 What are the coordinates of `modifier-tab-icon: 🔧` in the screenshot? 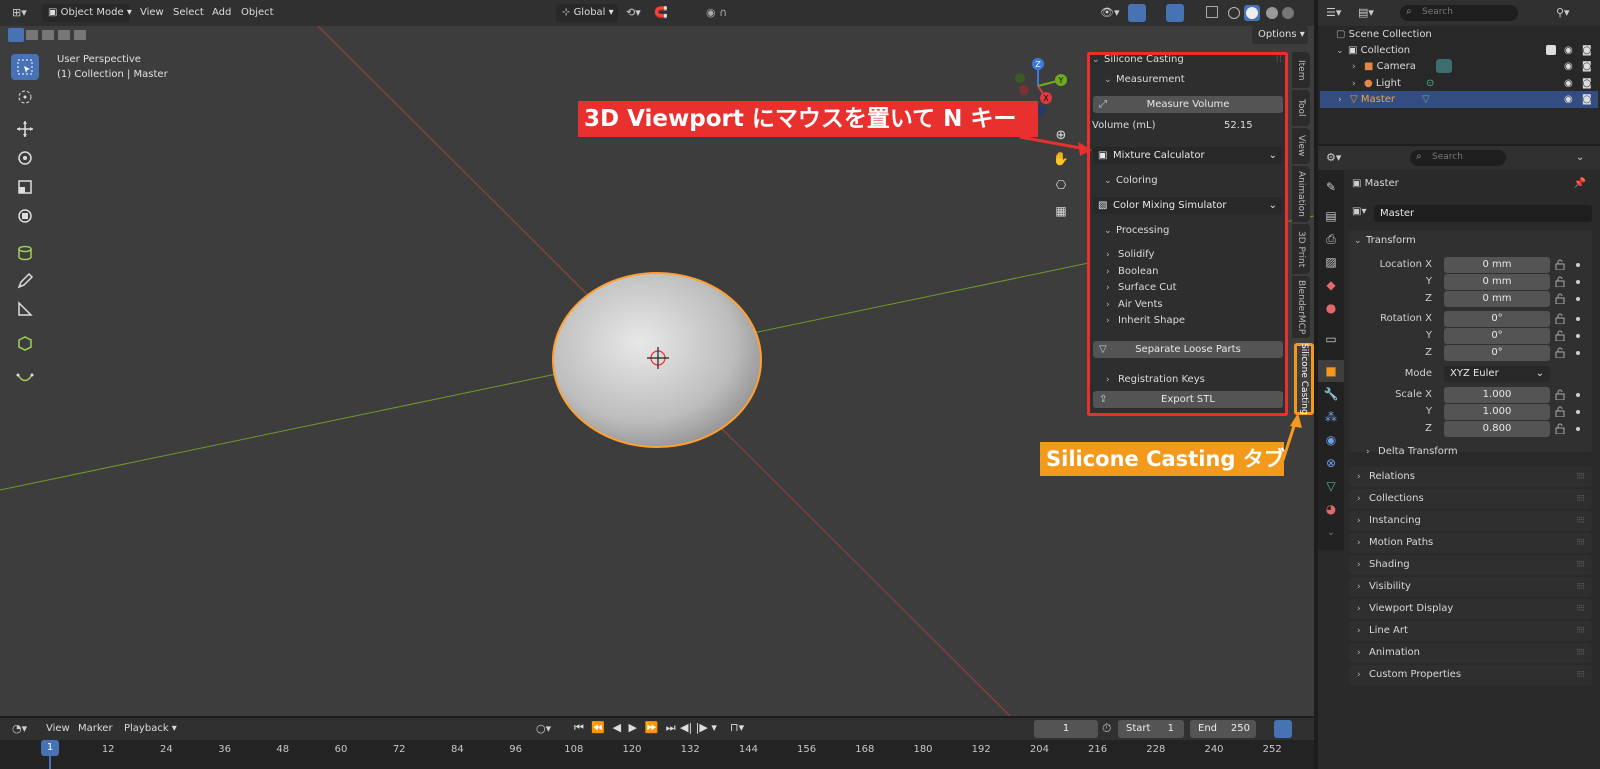 It's located at (1331, 394).